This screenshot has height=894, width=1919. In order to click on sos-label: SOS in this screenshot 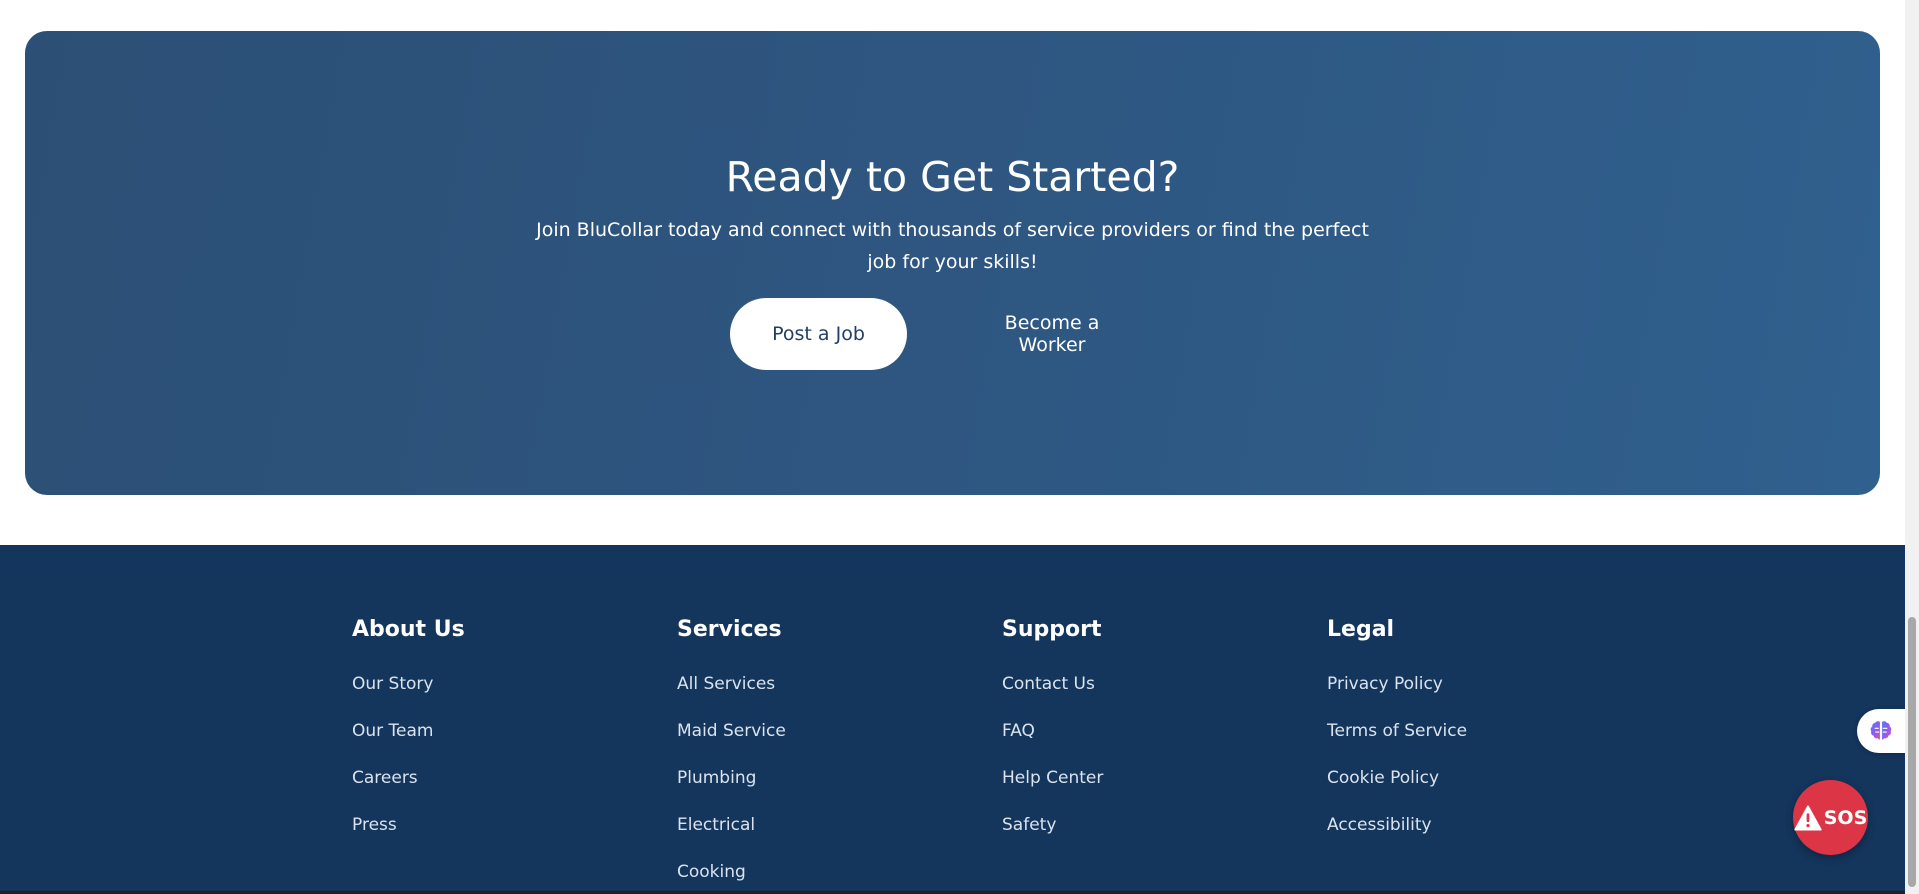, I will do `click(1845, 817)`.